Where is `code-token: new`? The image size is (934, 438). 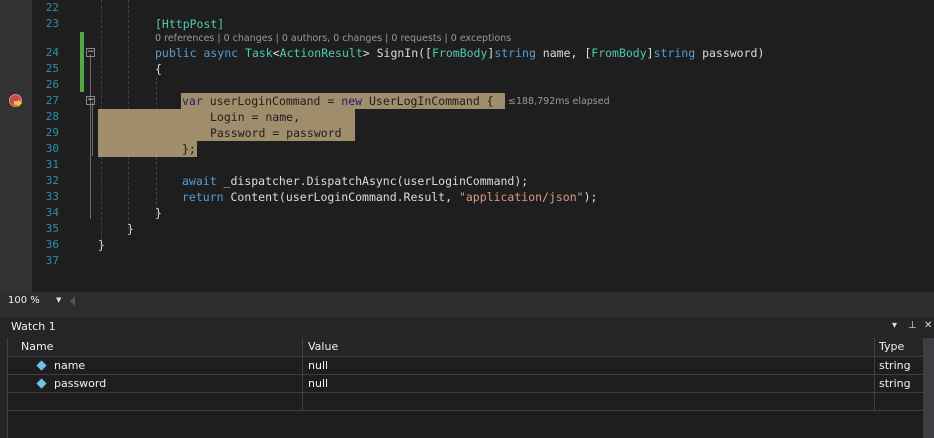
code-token: new is located at coordinates (352, 101).